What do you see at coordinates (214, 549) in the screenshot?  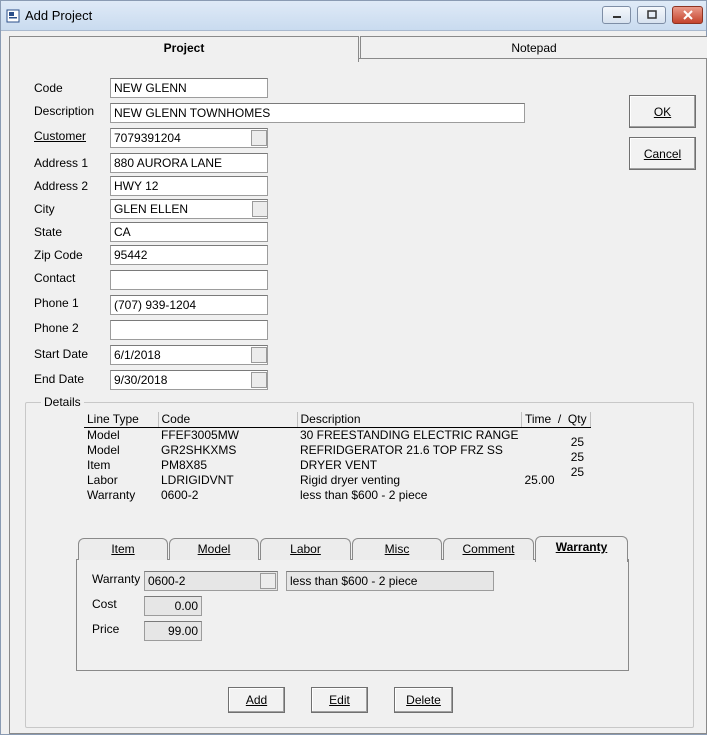 I see `subtab-model: Model` at bounding box center [214, 549].